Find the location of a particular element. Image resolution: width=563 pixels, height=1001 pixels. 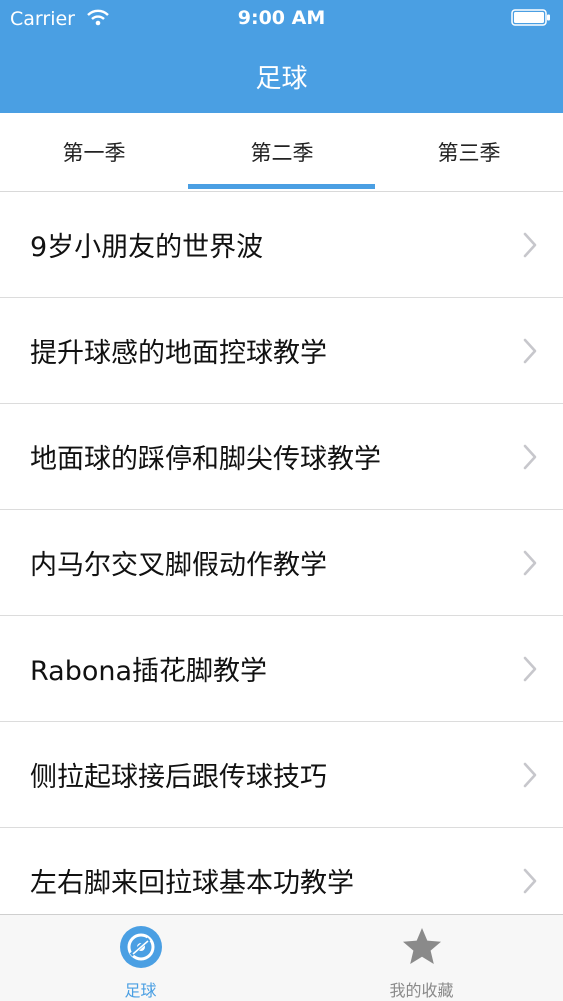

disc-icon is located at coordinates (140, 947).